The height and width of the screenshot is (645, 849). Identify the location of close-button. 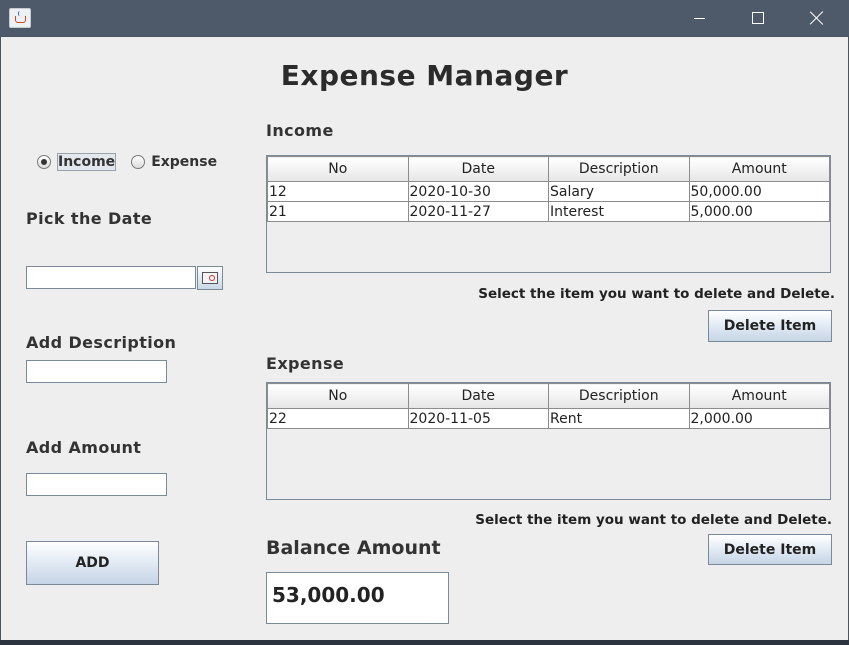
(817, 18).